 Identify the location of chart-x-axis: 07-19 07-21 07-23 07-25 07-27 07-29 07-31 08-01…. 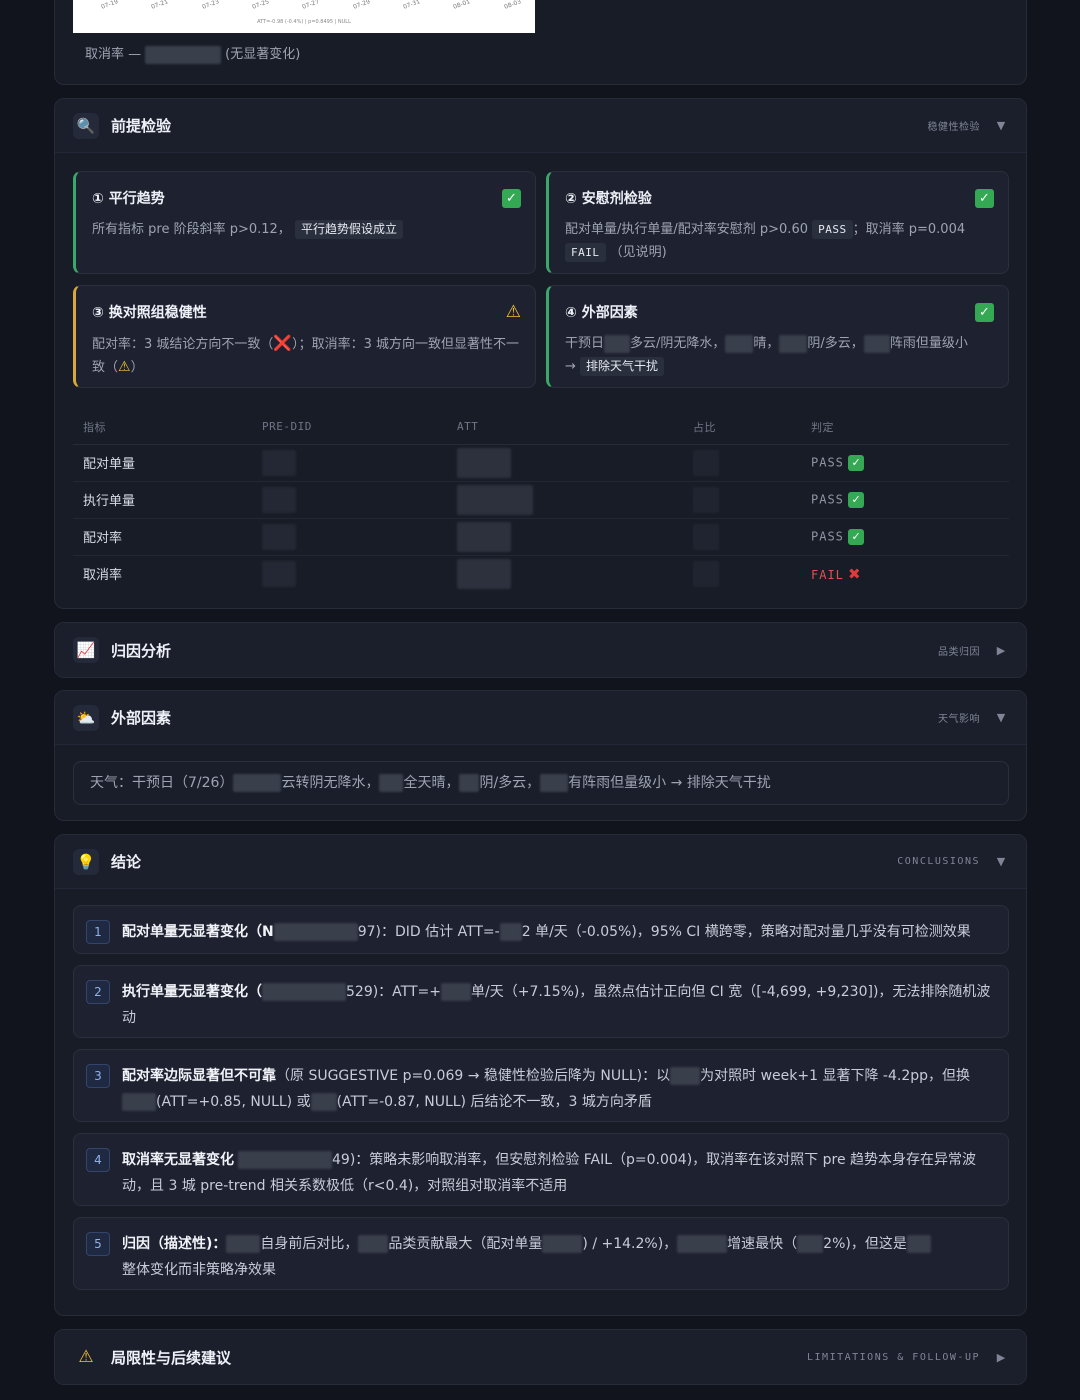
(311, 5).